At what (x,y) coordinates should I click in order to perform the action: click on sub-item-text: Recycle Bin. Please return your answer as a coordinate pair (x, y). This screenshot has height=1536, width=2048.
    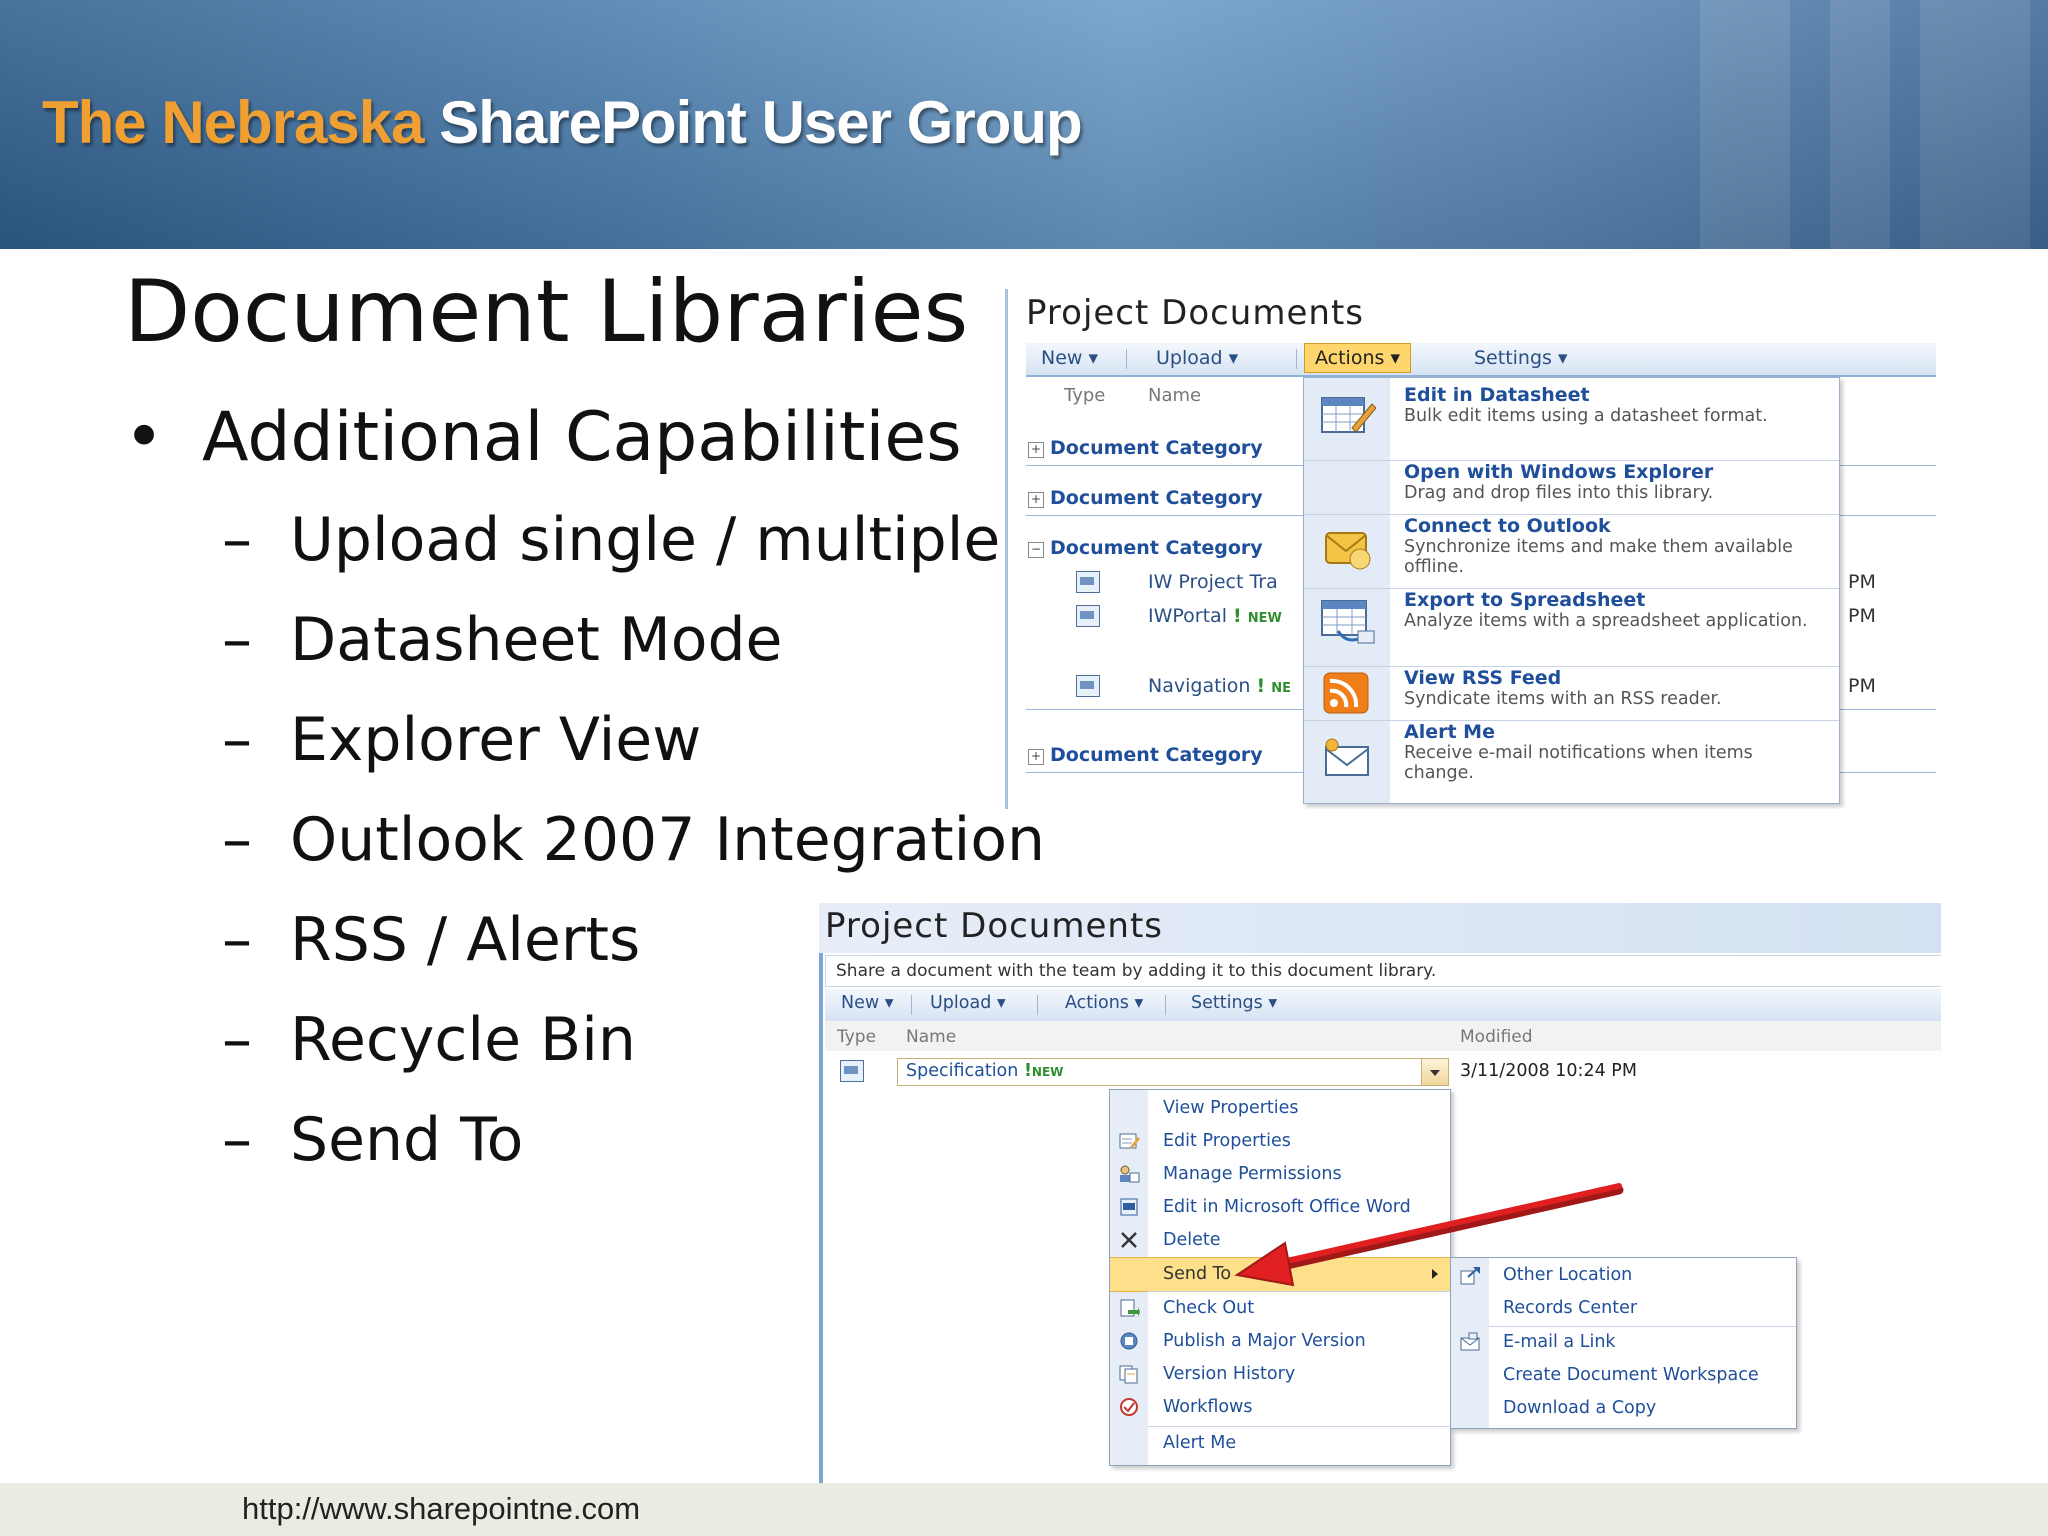
    Looking at the image, I should click on (463, 1040).